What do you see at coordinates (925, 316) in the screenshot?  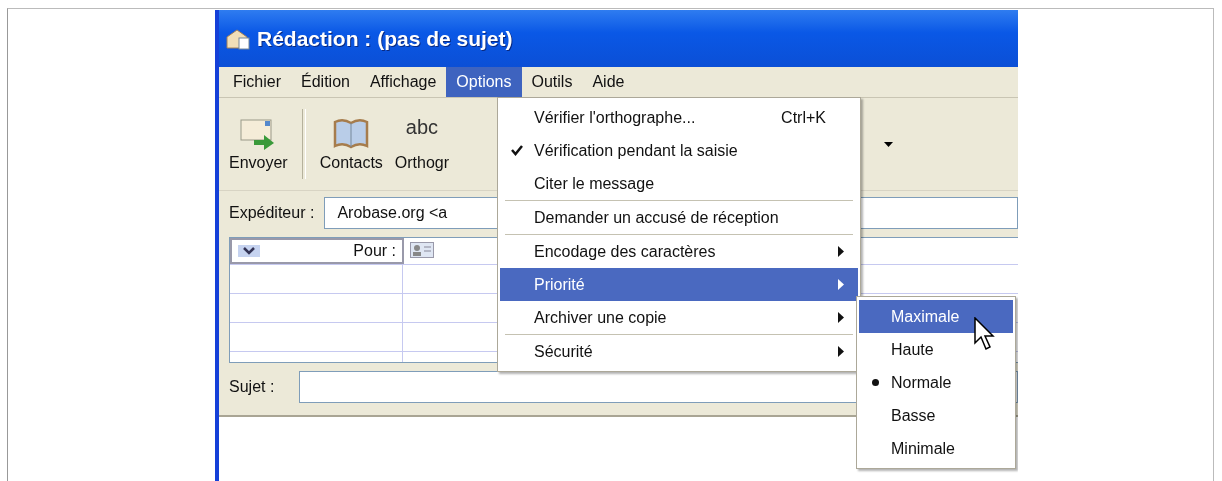 I see `priority-option-label: Maximale` at bounding box center [925, 316].